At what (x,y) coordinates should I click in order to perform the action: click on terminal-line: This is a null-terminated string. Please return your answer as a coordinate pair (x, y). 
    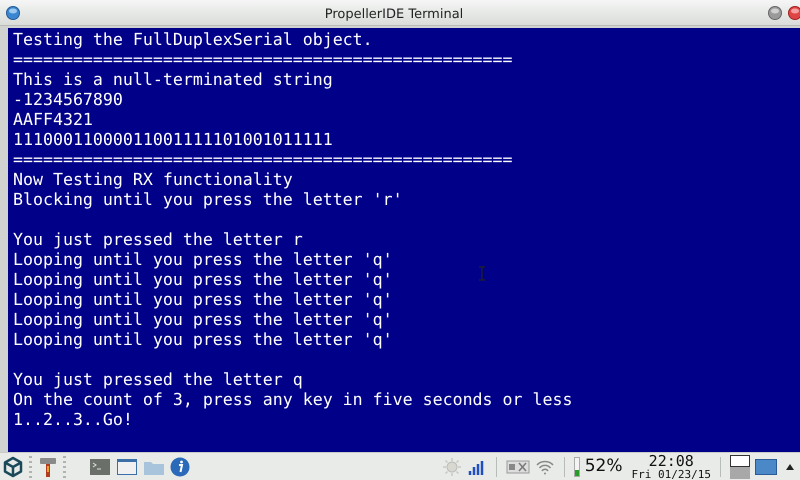
    Looking at the image, I should click on (173, 79).